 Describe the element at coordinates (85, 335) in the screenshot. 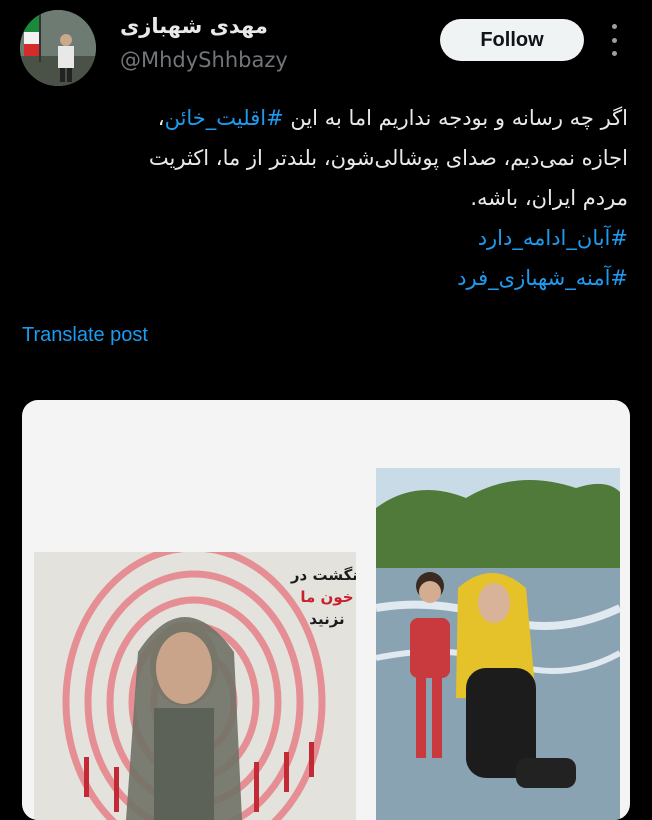

I see `translate-post-link: Translate post` at that location.